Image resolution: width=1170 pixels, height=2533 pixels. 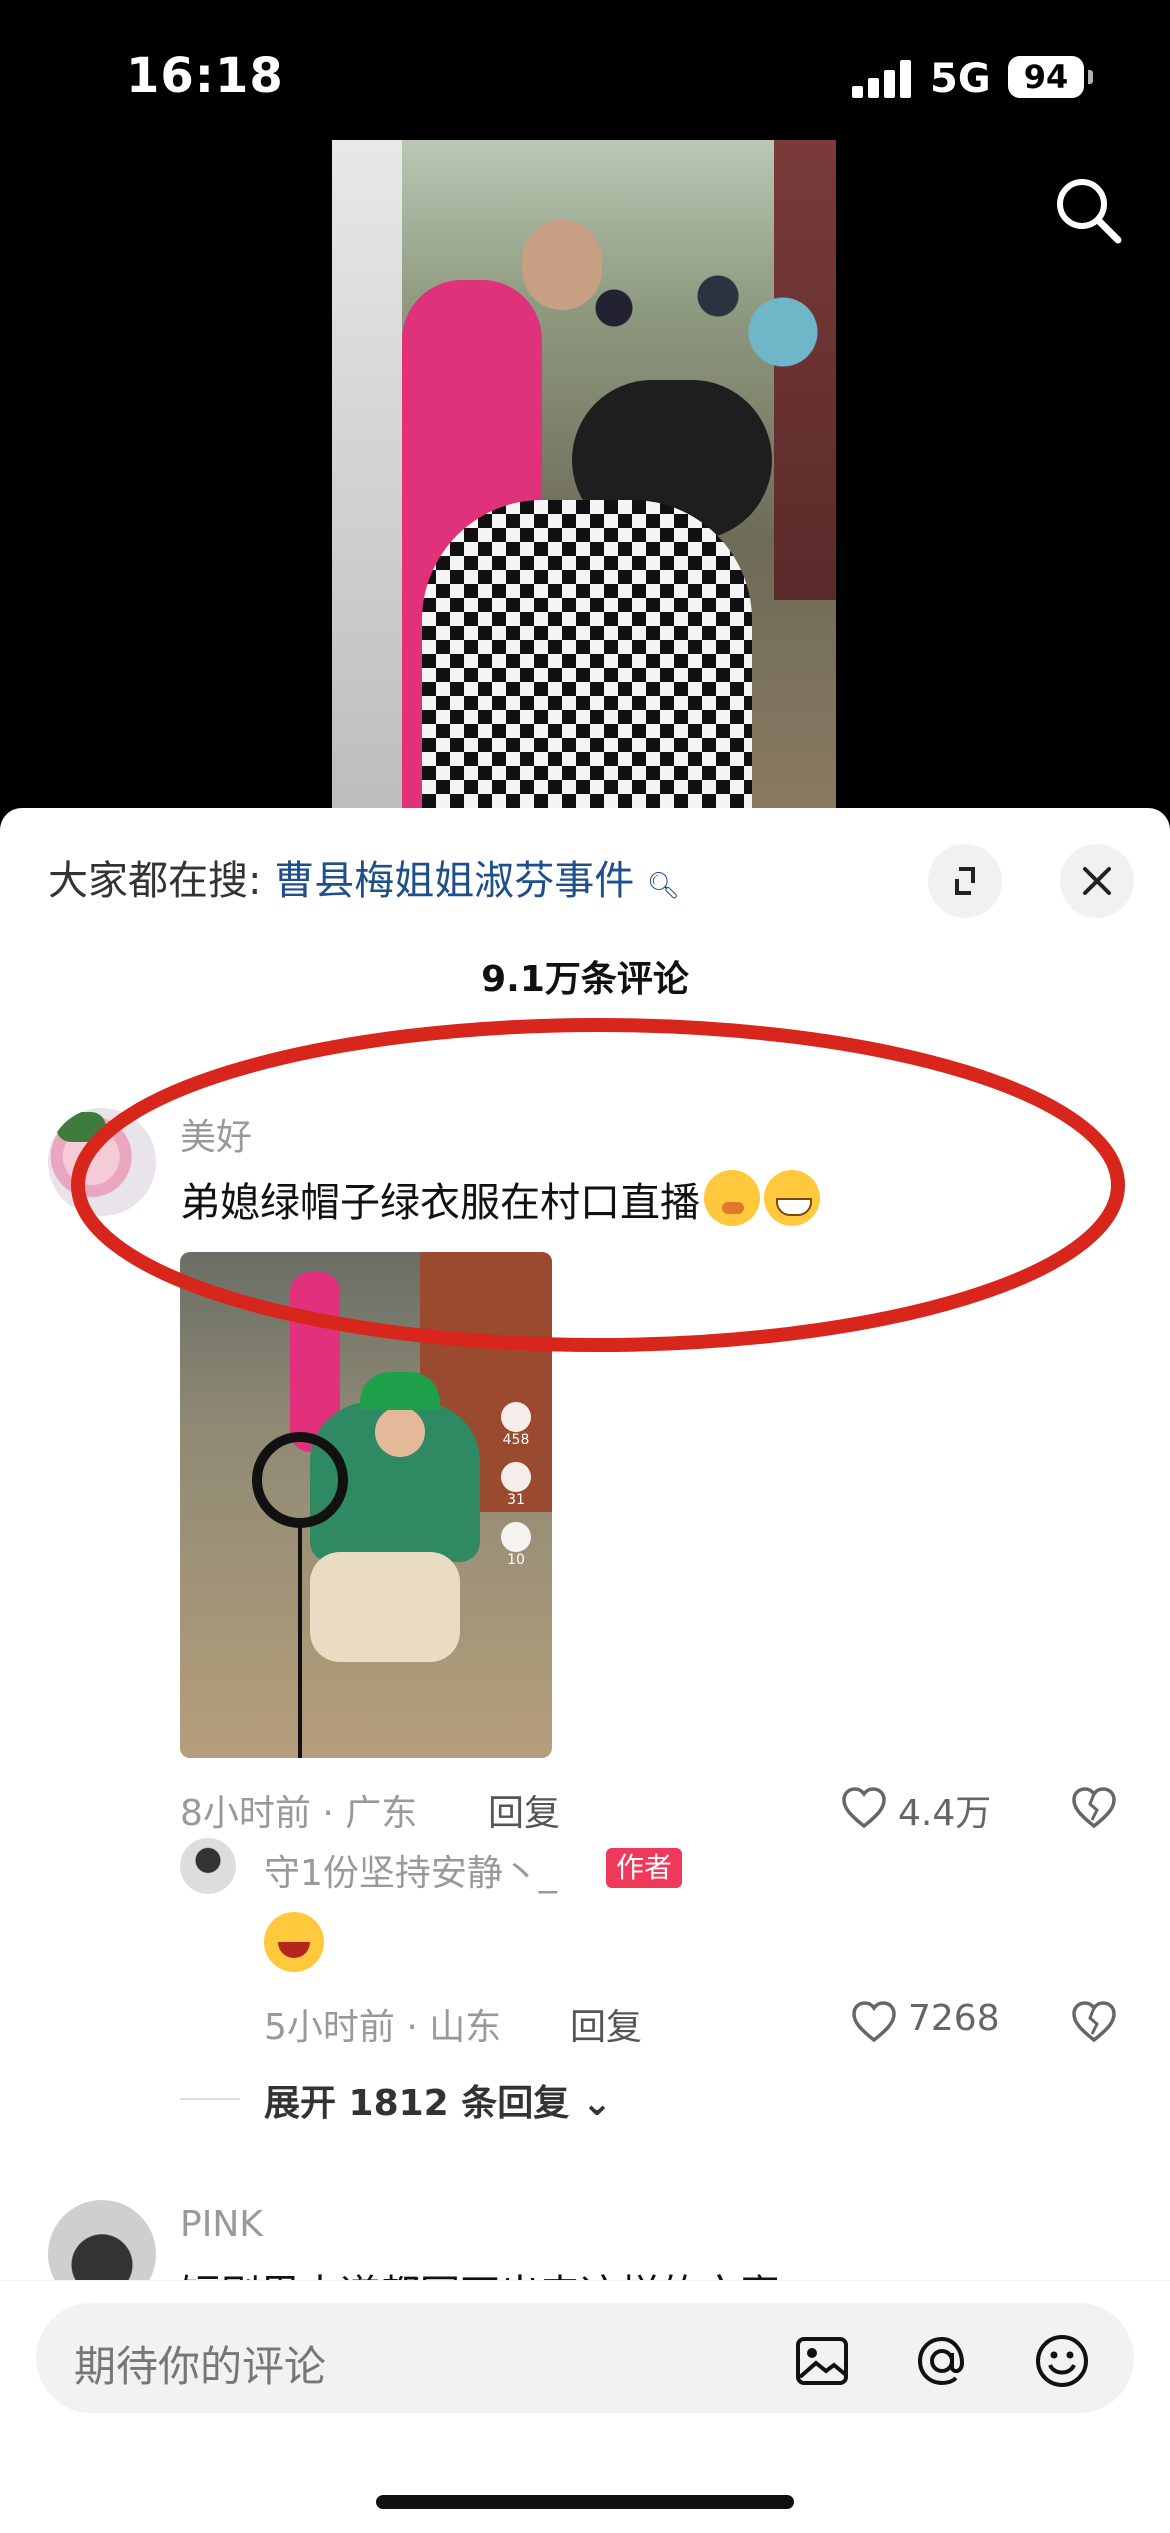 I want to click on thumb-green-hat, so click(x=400, y=1391).